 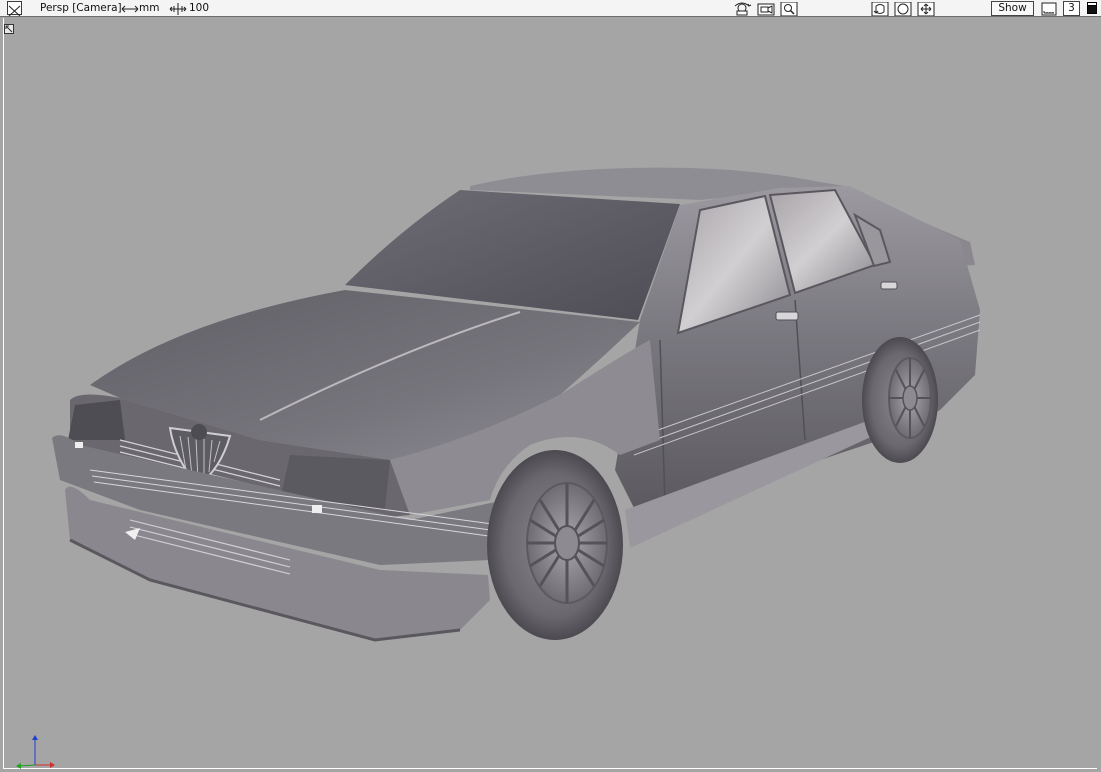 I want to click on axis-triad-icon, so click(x=33, y=750).